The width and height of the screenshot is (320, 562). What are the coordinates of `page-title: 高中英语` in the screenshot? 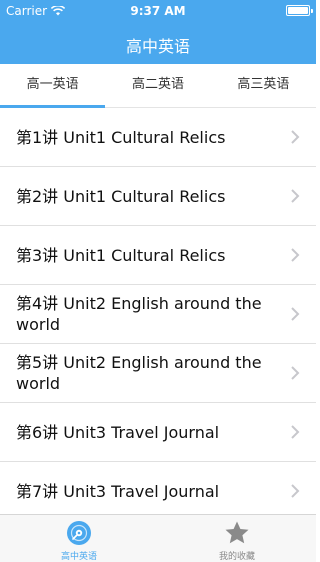 It's located at (157, 46).